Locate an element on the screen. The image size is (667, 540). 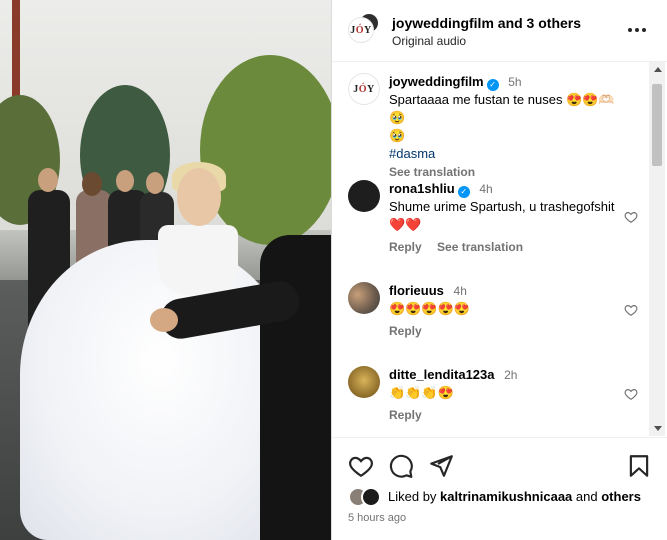
likes-summary: Liked by kaltrinamikushnicaaa and others is located at coordinates (507, 497).